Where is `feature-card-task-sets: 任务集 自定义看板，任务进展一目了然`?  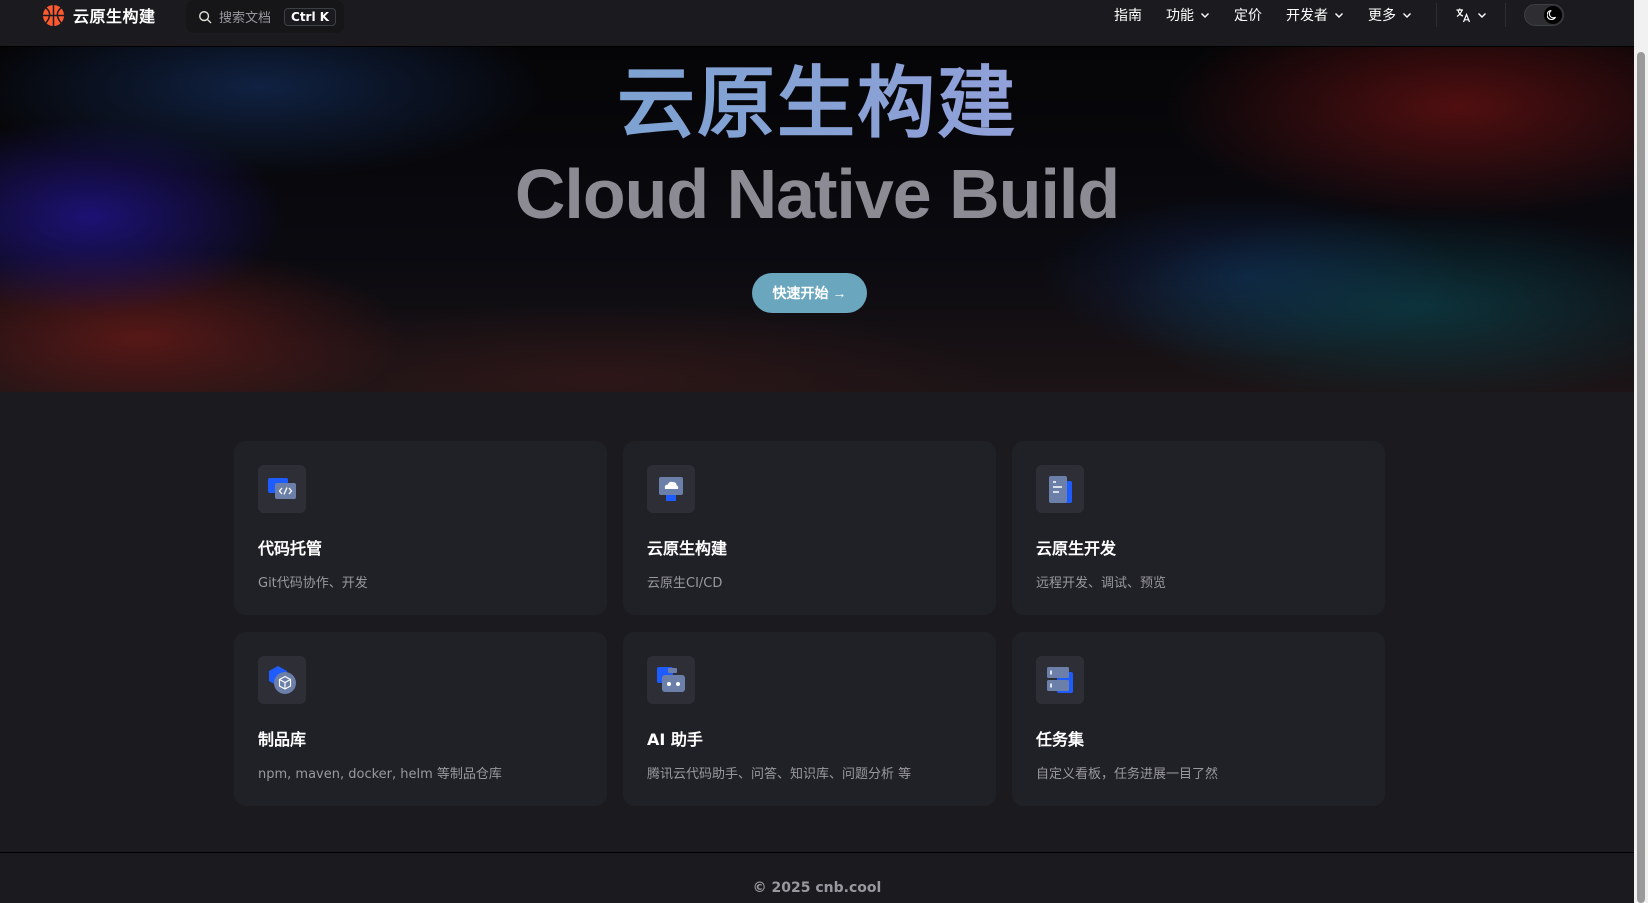 feature-card-task-sets: 任务集 自定义看板，任务进展一目了然 is located at coordinates (1198, 719).